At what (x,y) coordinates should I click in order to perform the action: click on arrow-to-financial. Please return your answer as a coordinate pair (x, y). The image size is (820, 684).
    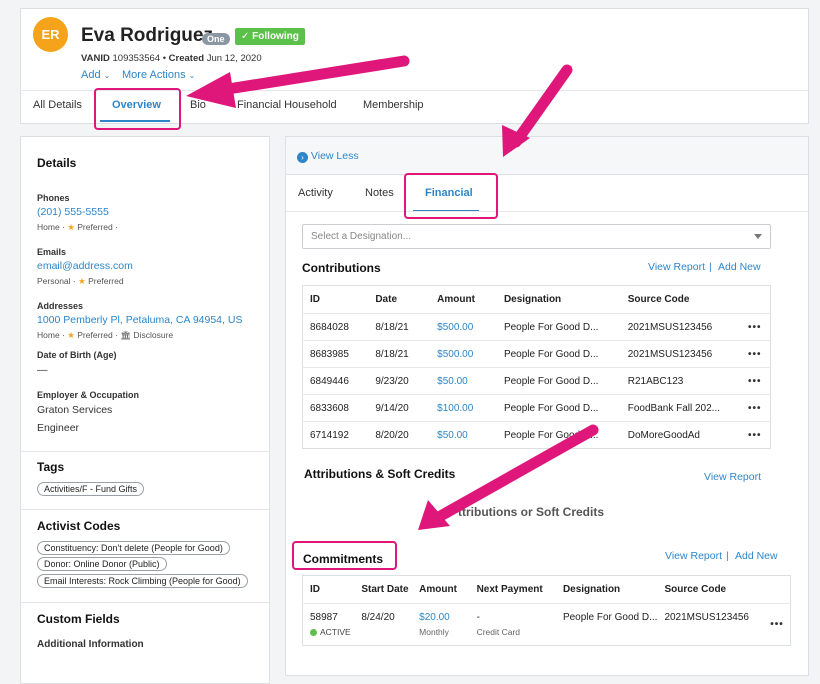
    Looking at the image, I should click on (541, 106).